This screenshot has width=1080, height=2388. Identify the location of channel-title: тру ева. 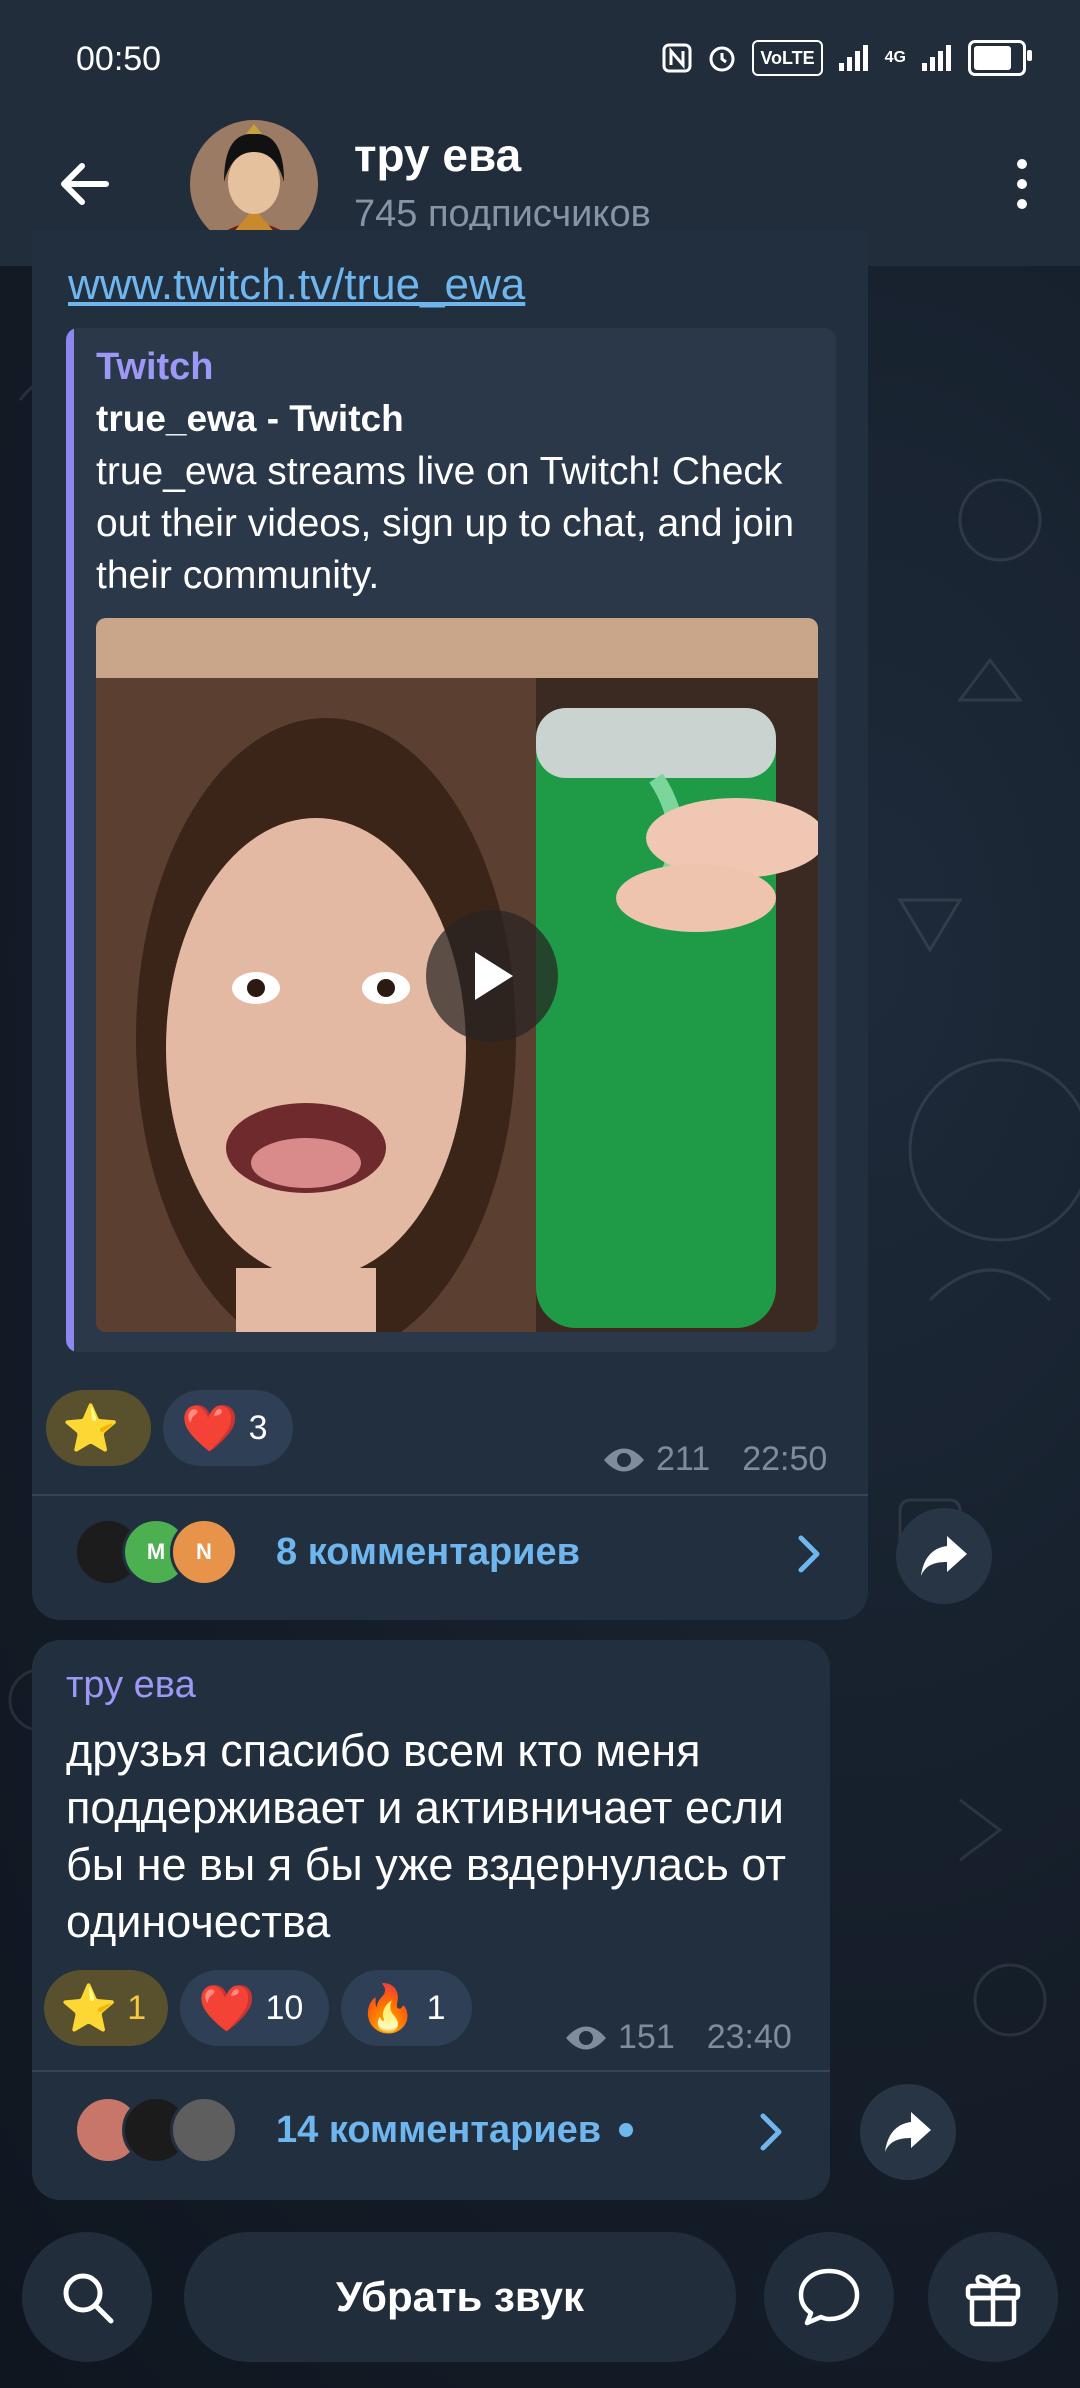
(437, 155).